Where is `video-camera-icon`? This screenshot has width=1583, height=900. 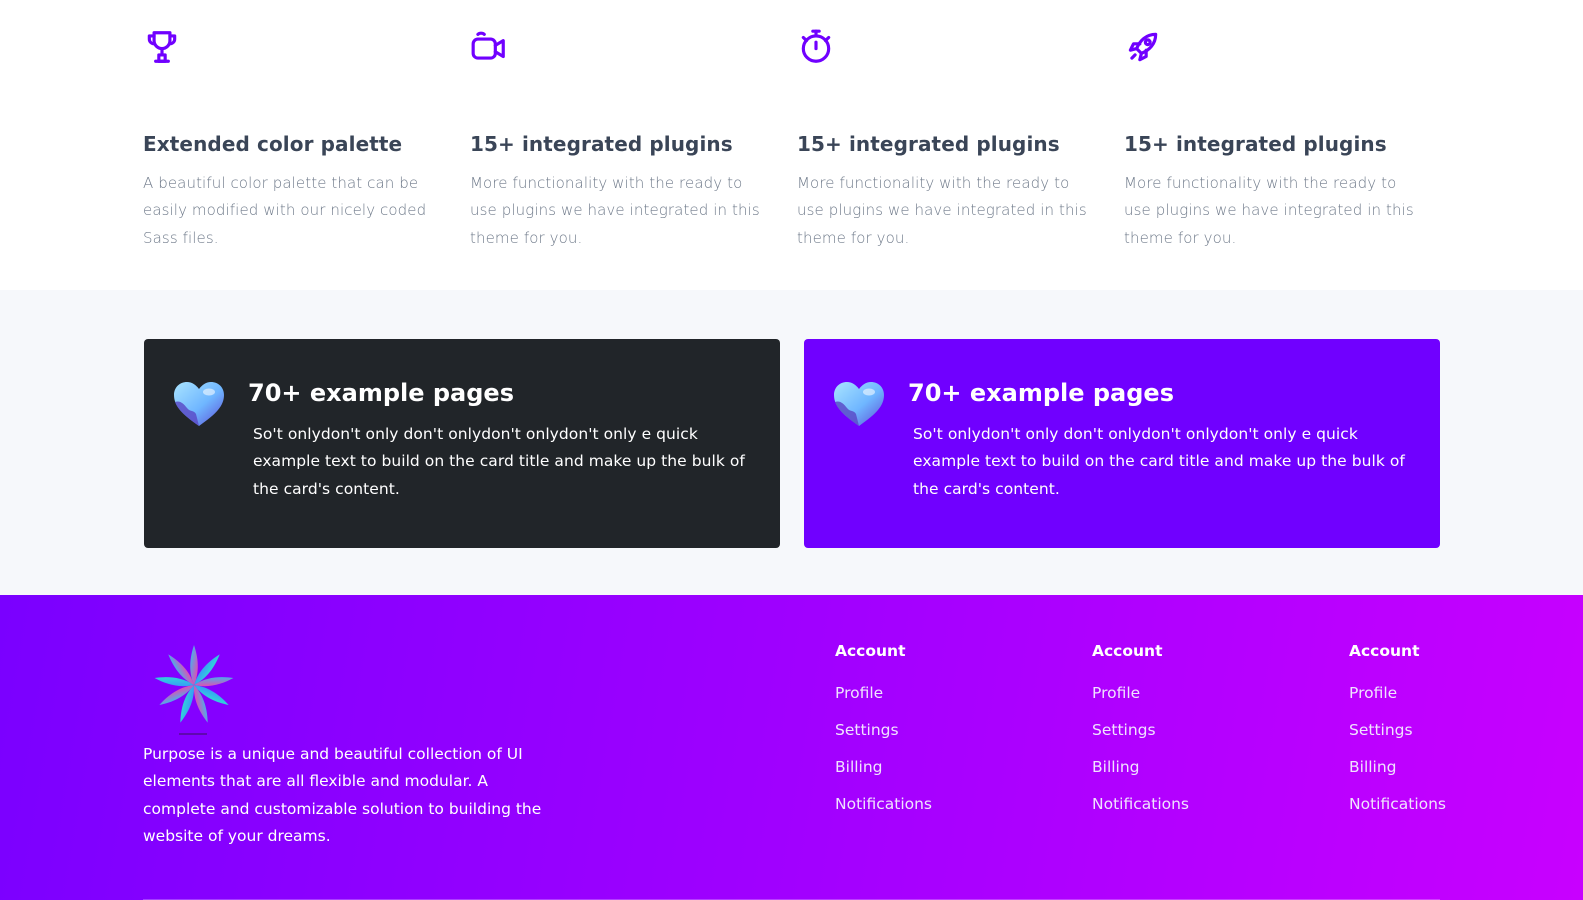 video-camera-icon is located at coordinates (489, 47).